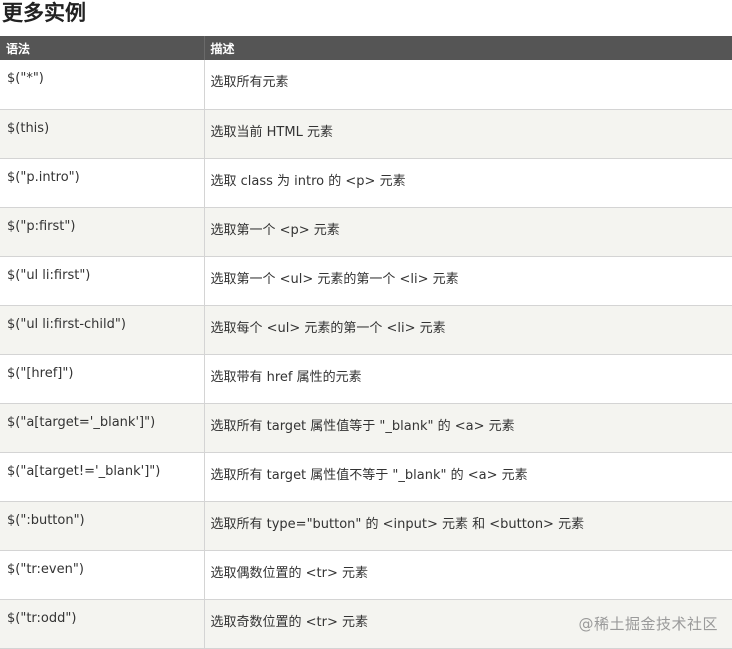 The width and height of the screenshot is (732, 649). What do you see at coordinates (468, 183) in the screenshot?
I see `description-cell: 选取 class 为 intro 的 <p> 元素` at bounding box center [468, 183].